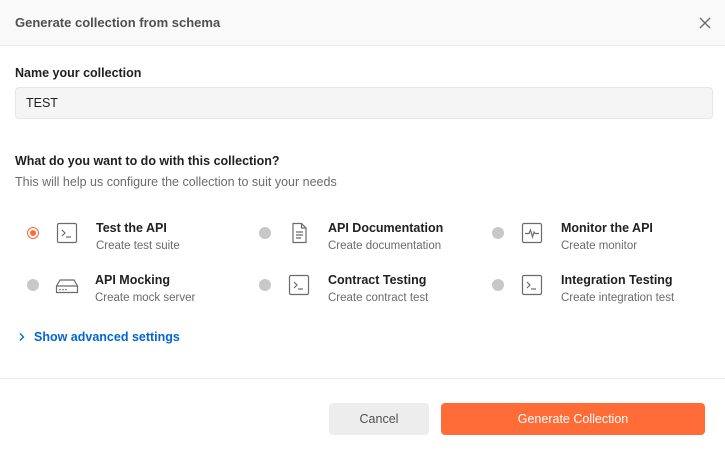 Image resolution: width=725 pixels, height=459 pixels. What do you see at coordinates (107, 337) in the screenshot?
I see `show-advanced-settings-label: Show advanced settings` at bounding box center [107, 337].